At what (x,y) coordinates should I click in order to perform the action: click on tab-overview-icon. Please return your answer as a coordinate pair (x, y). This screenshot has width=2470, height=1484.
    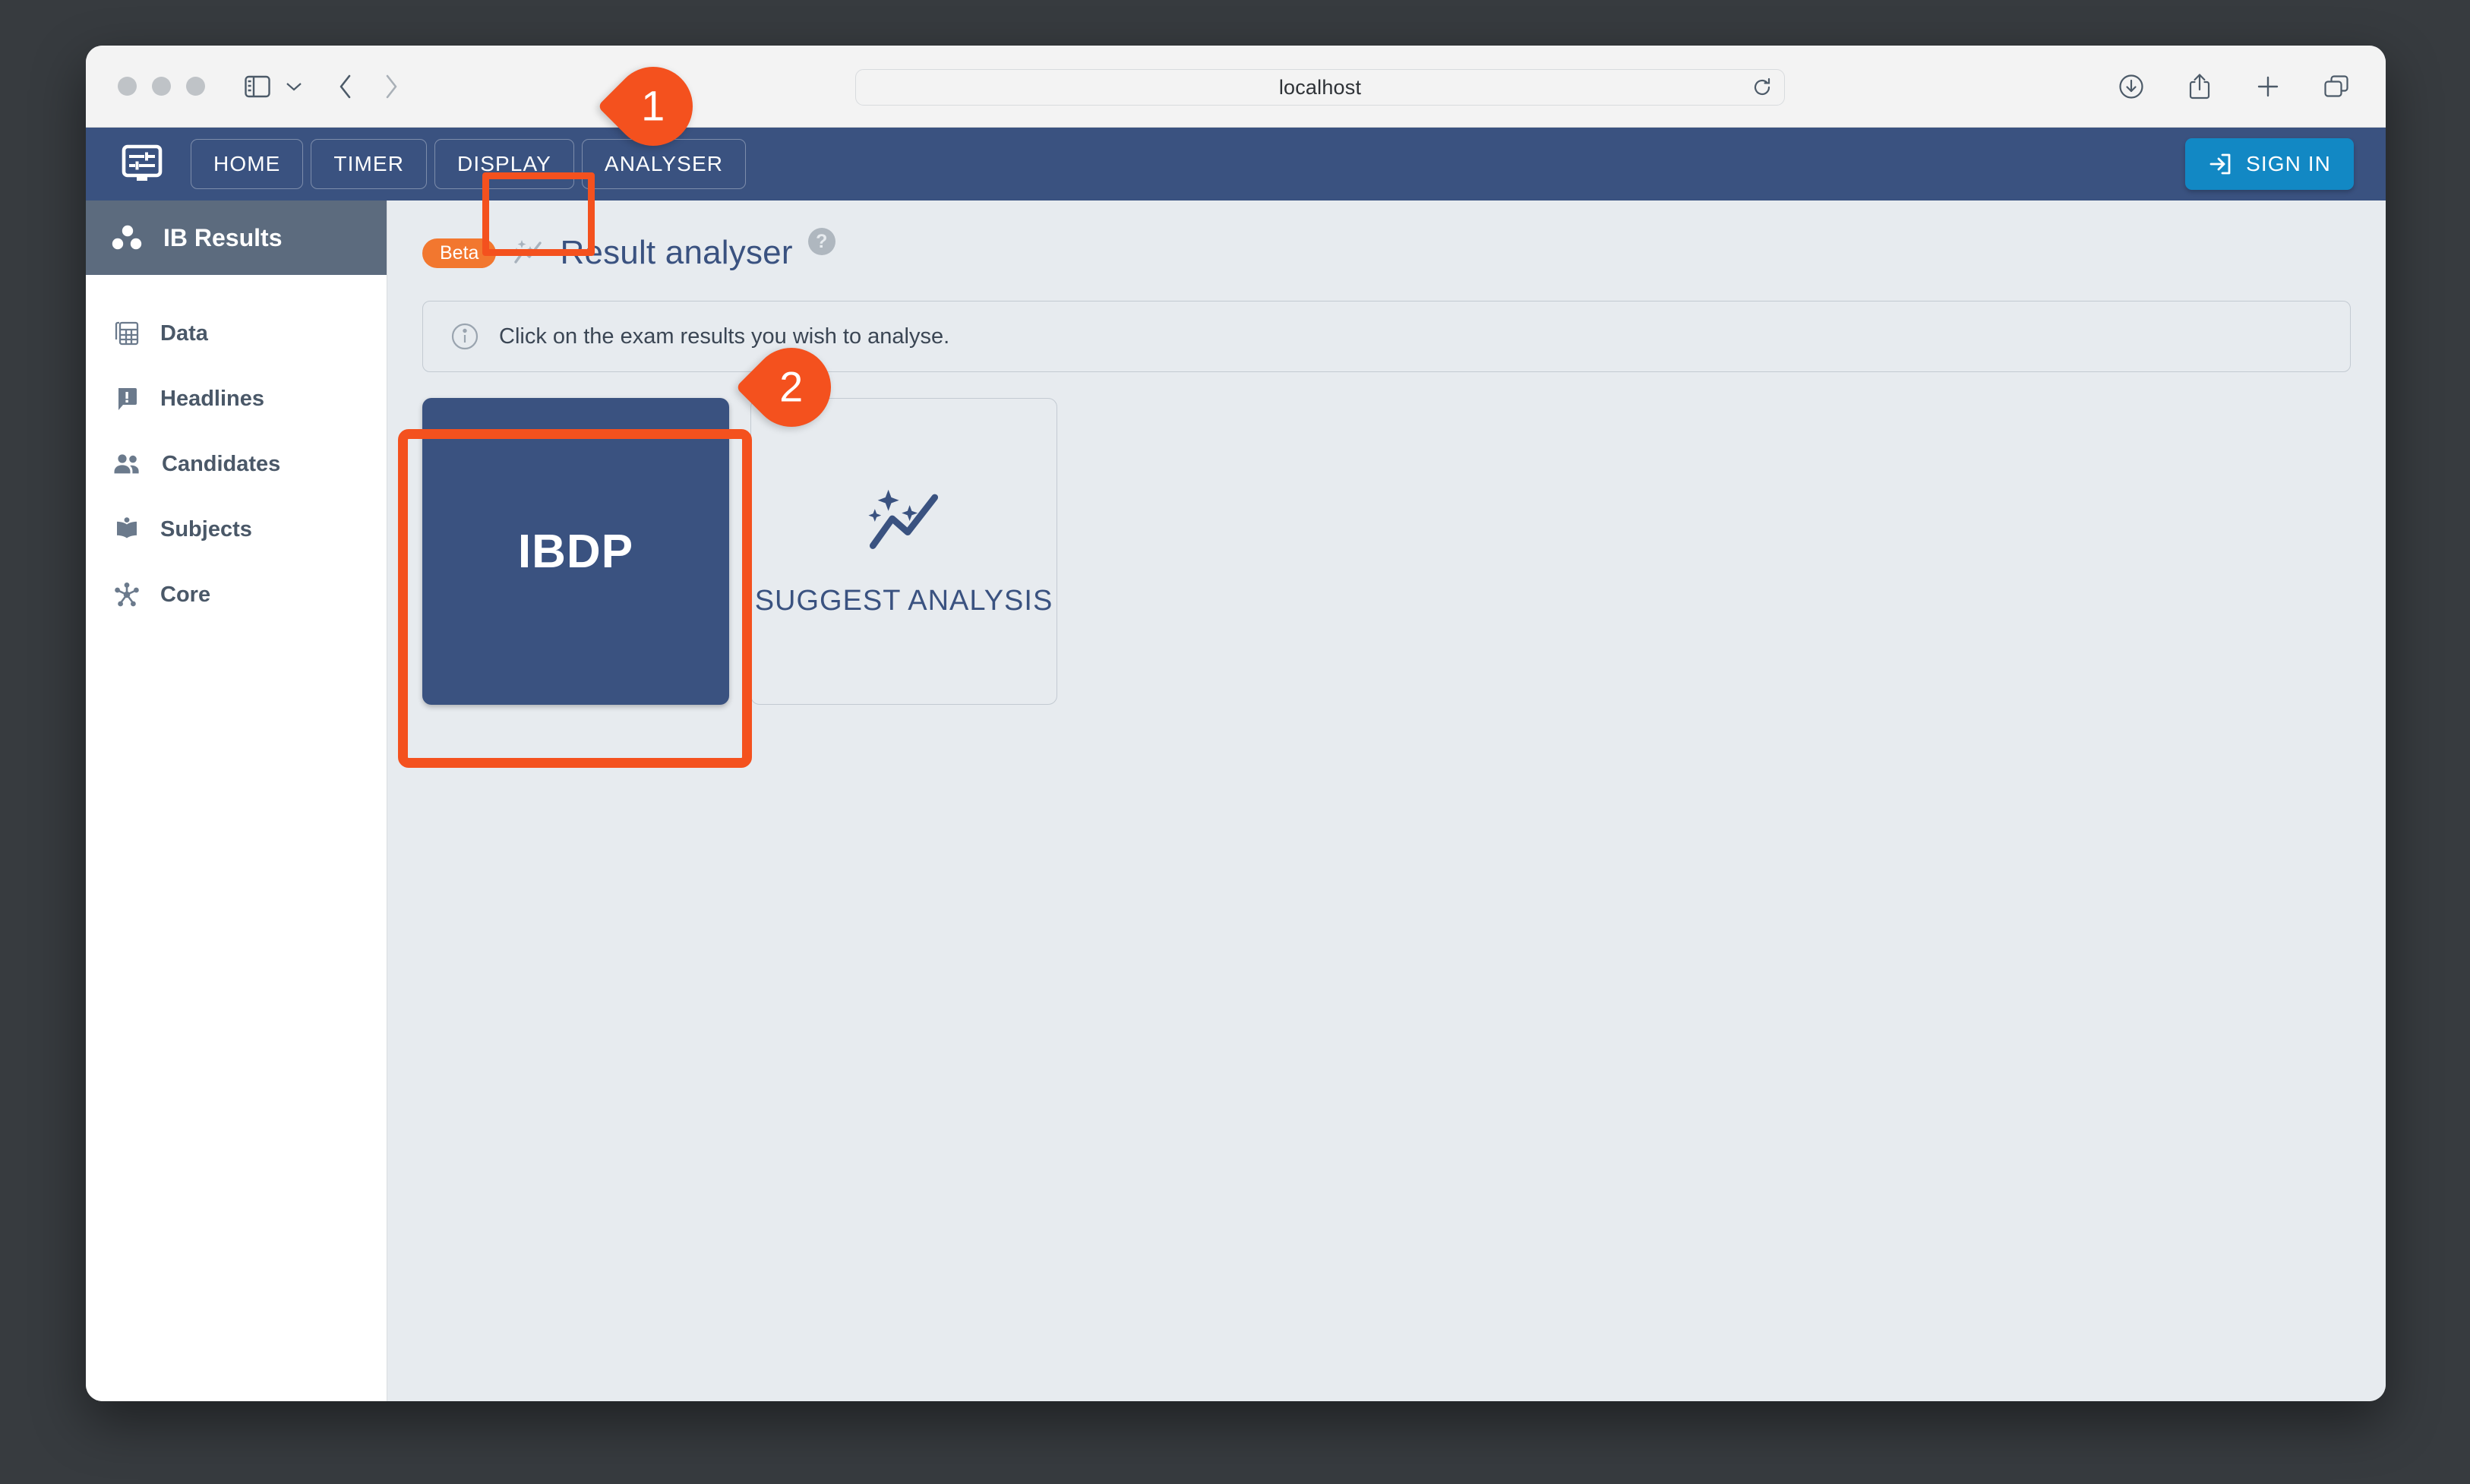
    Looking at the image, I should click on (2337, 86).